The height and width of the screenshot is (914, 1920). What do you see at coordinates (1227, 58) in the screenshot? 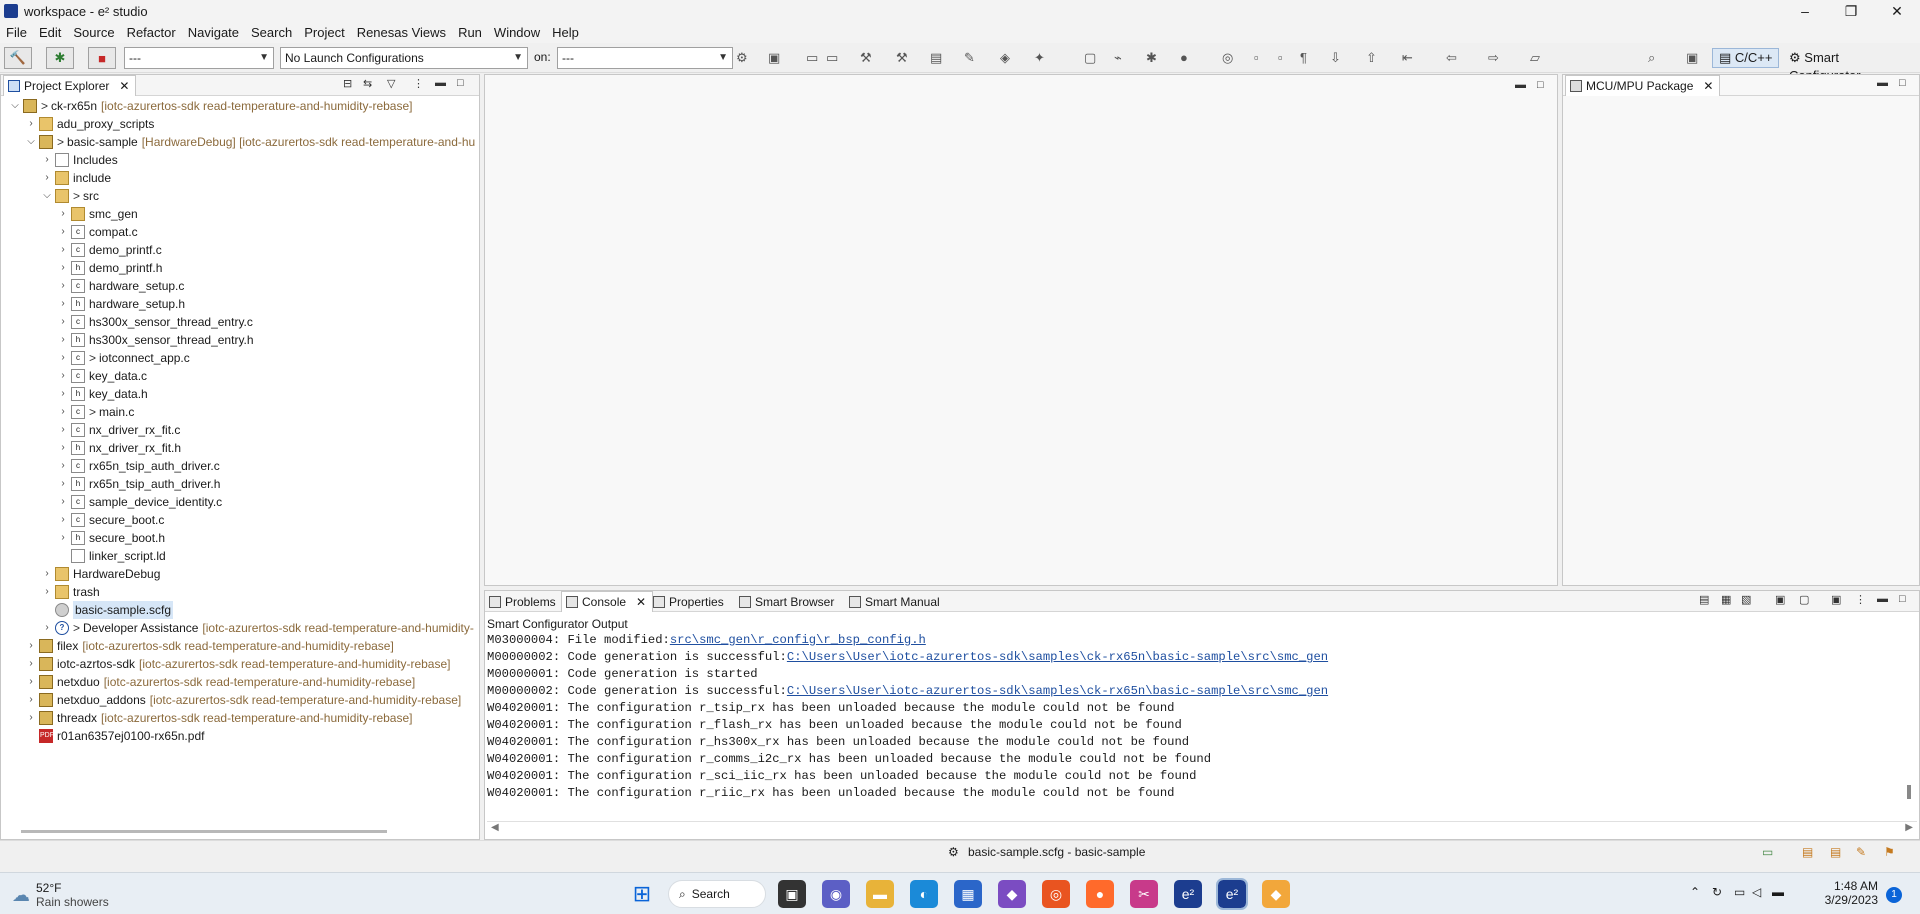
I see `external-tools-icon: ◎` at bounding box center [1227, 58].